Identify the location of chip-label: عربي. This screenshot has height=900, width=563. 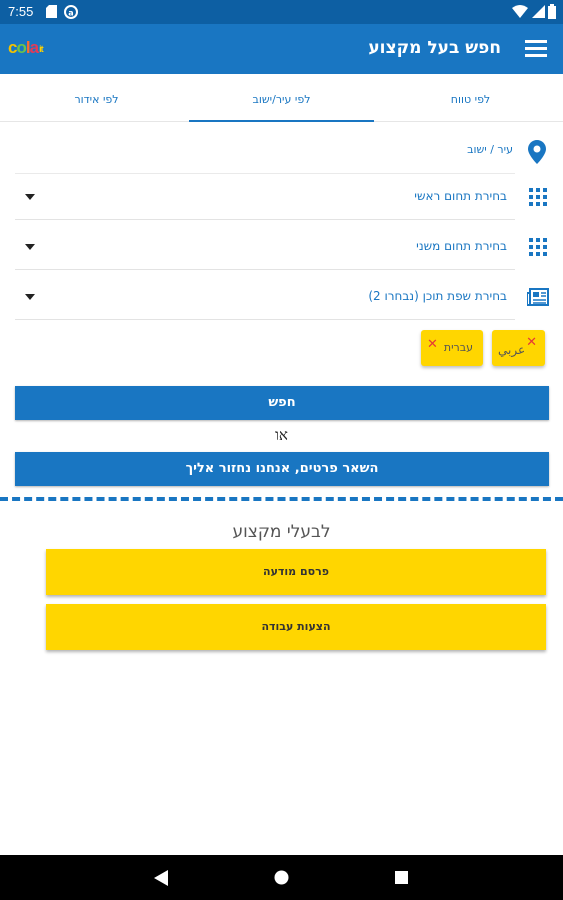
(512, 350).